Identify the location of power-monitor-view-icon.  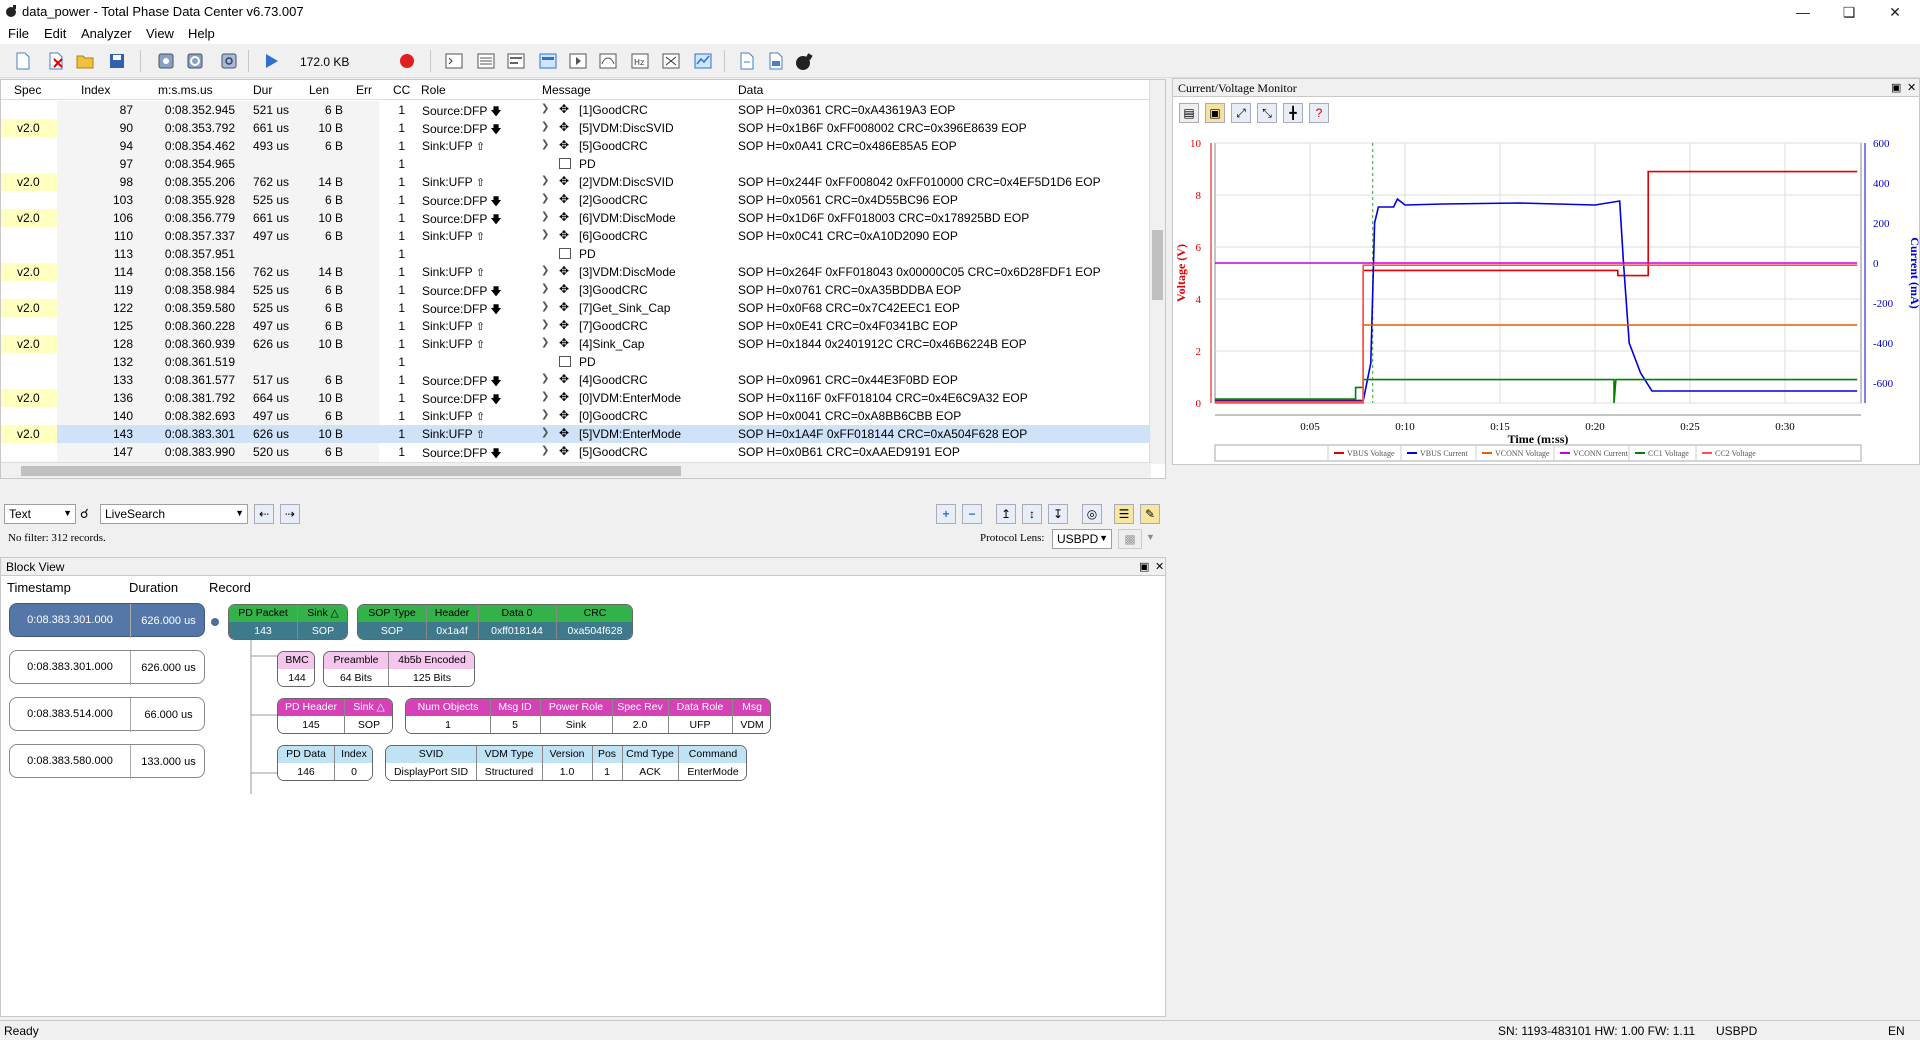
(703, 61).